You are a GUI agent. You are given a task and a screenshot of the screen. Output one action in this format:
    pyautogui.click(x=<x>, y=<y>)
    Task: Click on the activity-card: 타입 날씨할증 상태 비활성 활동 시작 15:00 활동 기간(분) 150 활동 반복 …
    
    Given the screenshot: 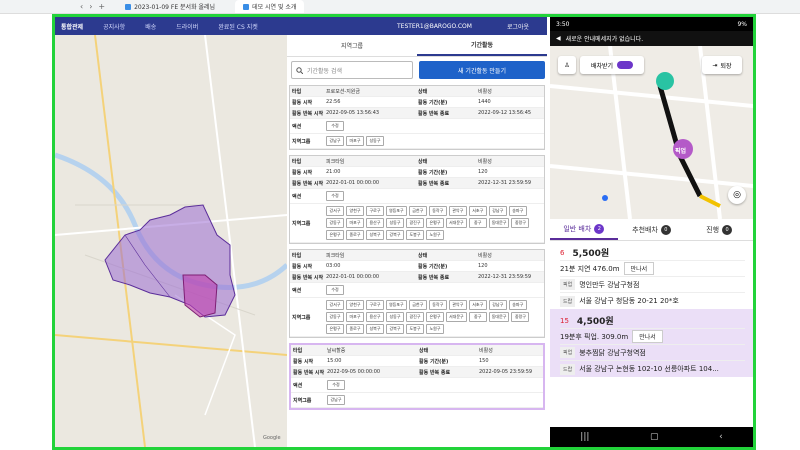 What is the action you would take?
    pyautogui.click(x=417, y=376)
    